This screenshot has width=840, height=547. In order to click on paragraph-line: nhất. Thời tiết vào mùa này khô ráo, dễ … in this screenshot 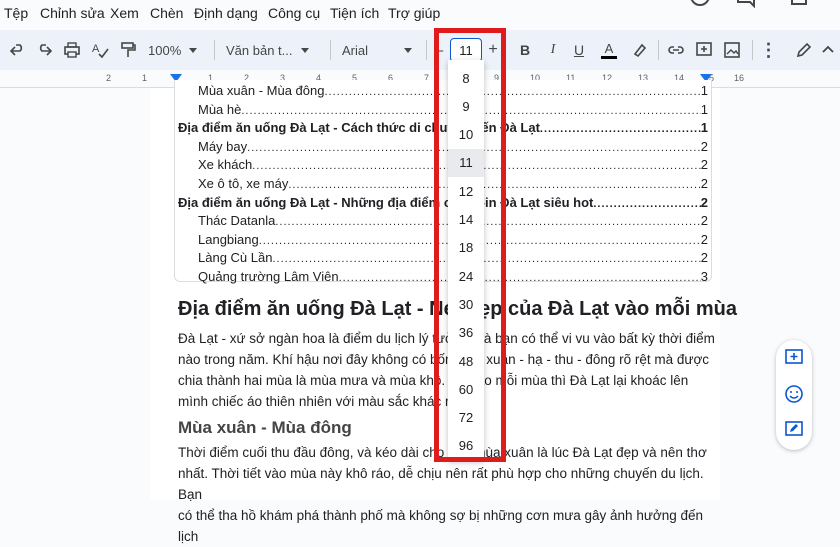, I will do `click(441, 484)`.